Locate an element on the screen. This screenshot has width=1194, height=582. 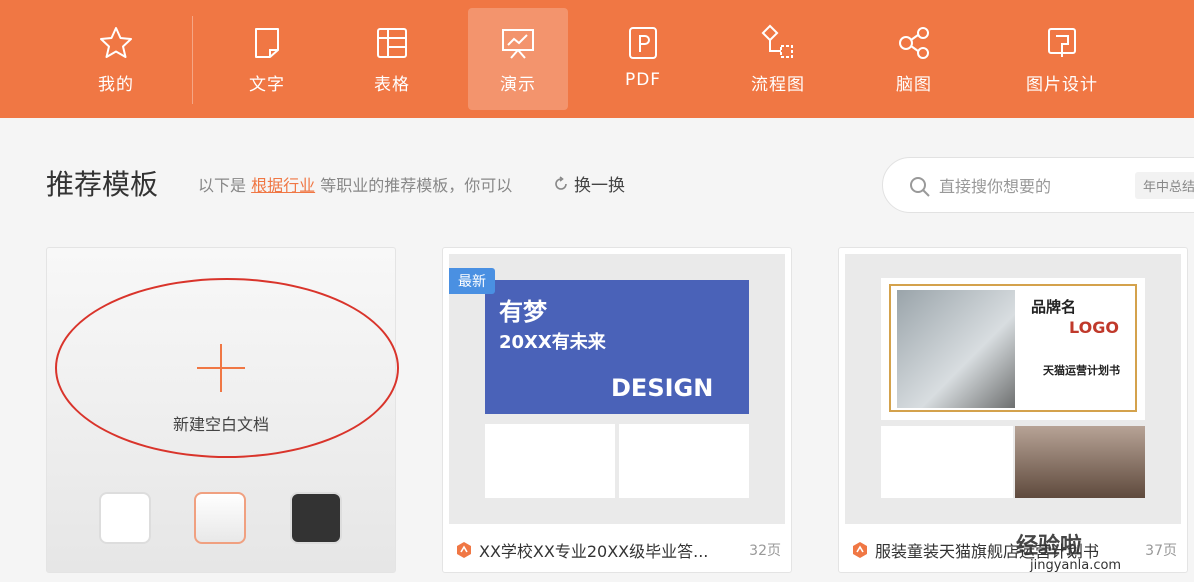
swap-button: 换一换 is located at coordinates (589, 183).